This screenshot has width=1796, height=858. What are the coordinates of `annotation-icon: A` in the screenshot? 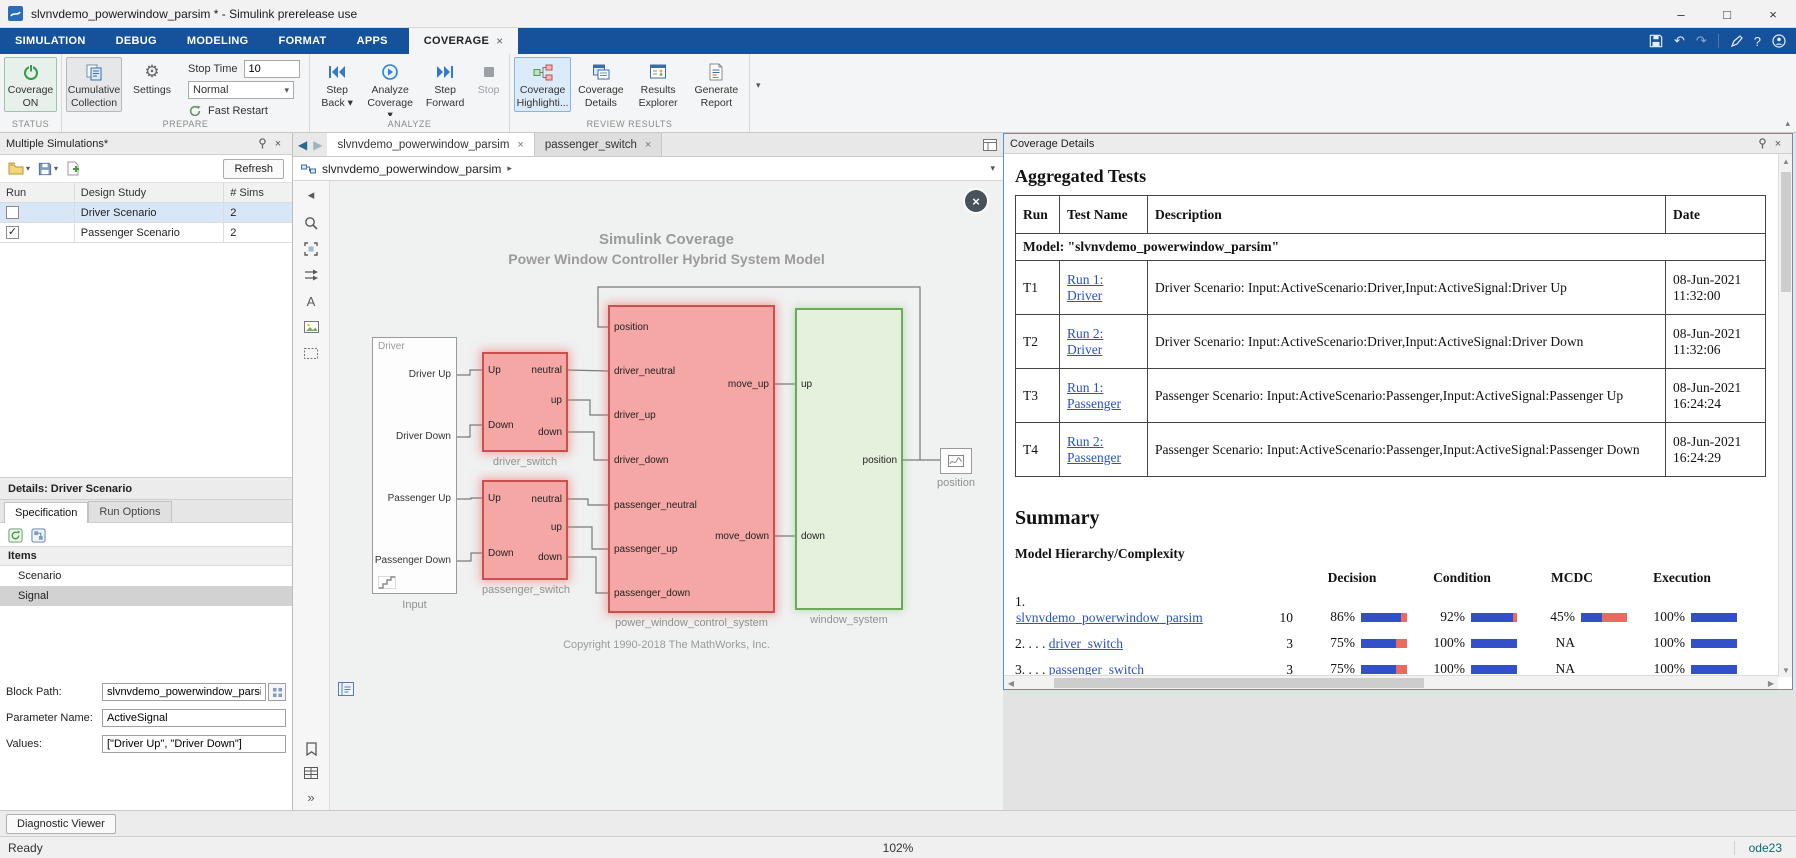 It's located at (311, 301).